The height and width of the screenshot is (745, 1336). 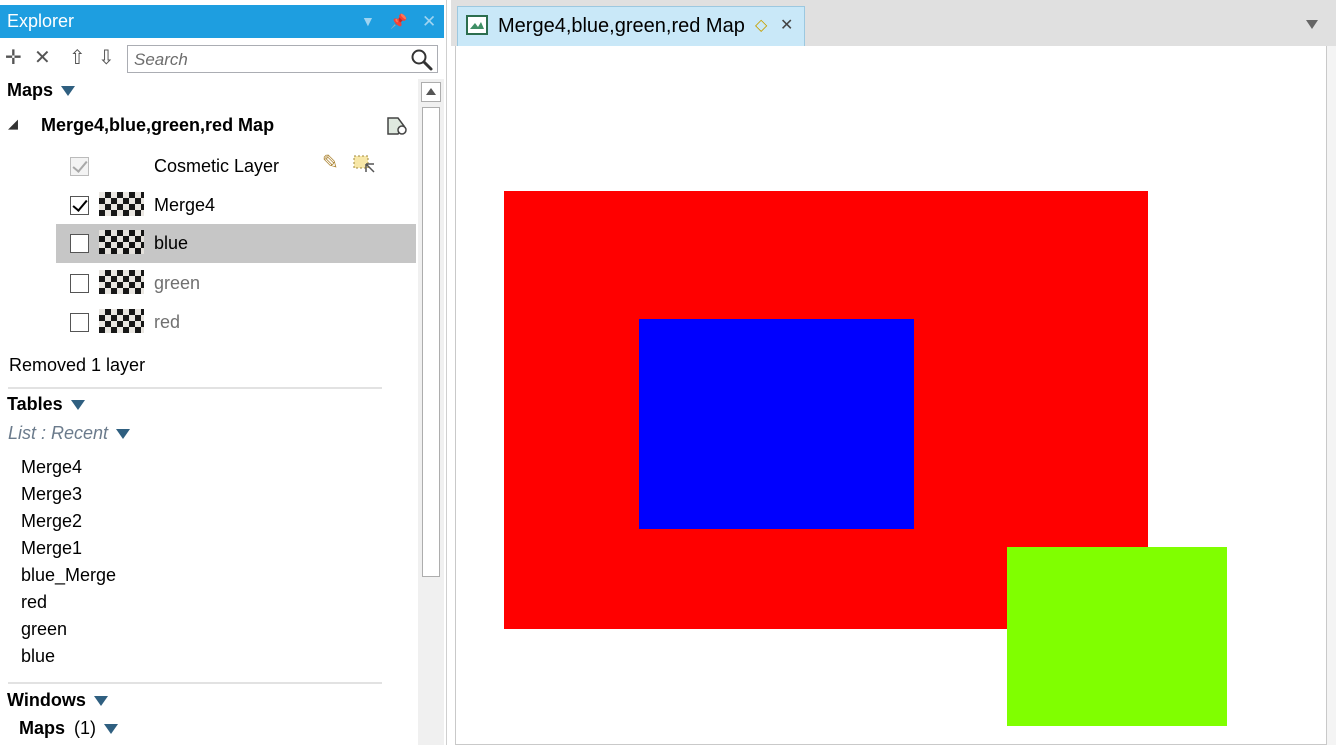 I want to click on maps-section-header: Maps, so click(x=41, y=90).